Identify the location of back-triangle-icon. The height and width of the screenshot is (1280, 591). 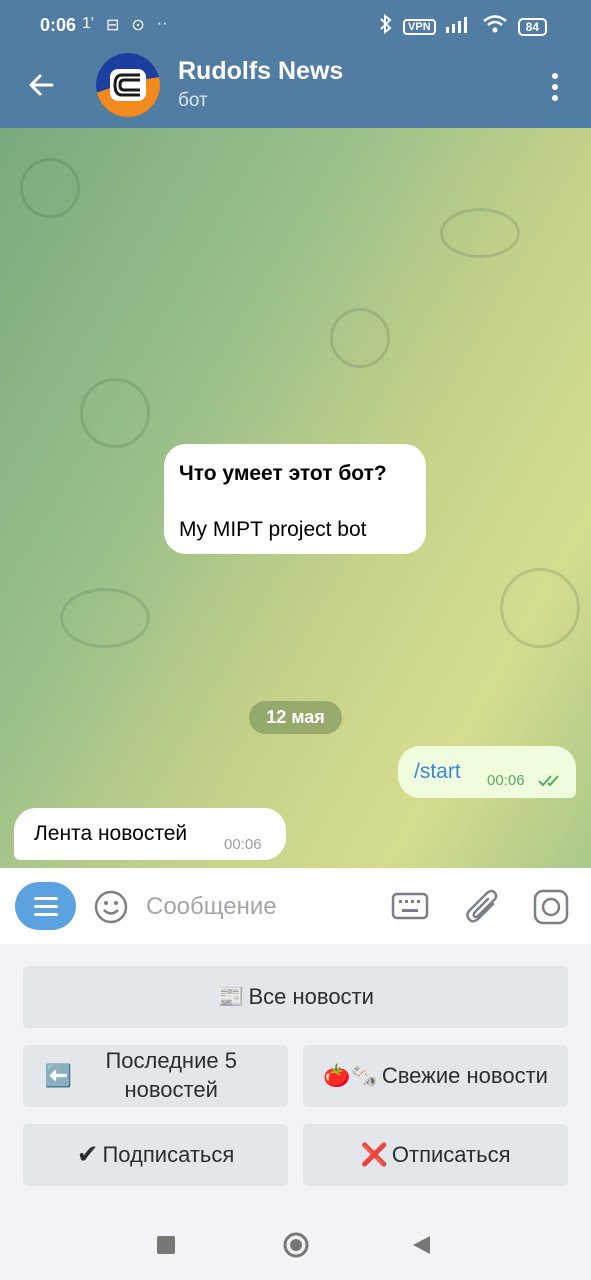
(422, 1245).